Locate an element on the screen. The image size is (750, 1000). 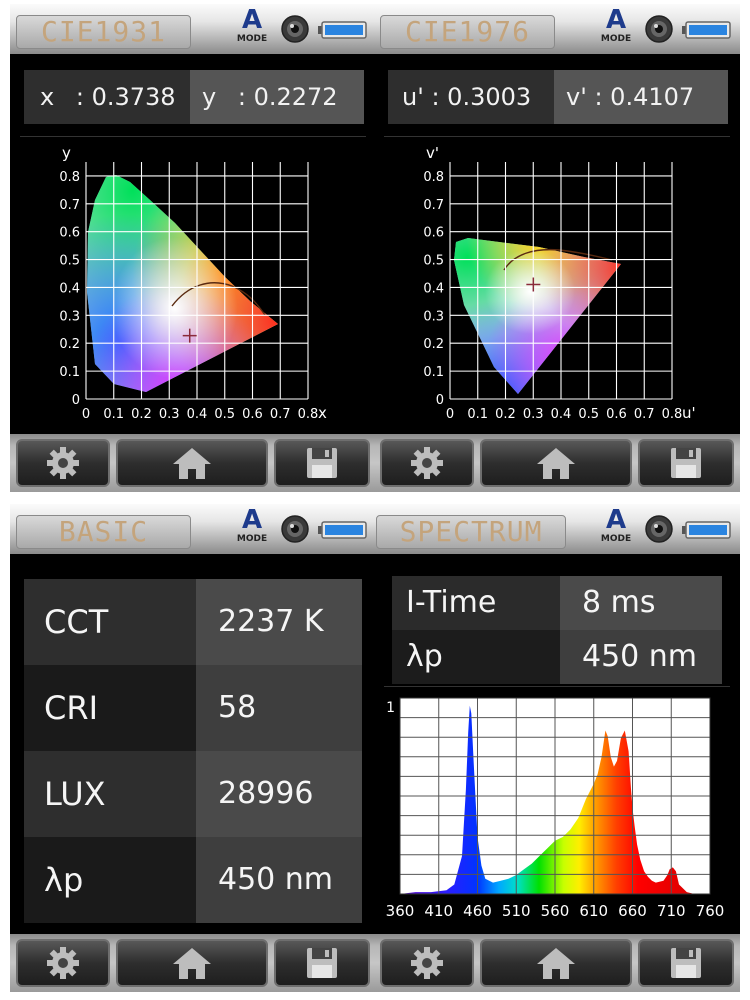
x-tick-label: 0.7 is located at coordinates (280, 414).